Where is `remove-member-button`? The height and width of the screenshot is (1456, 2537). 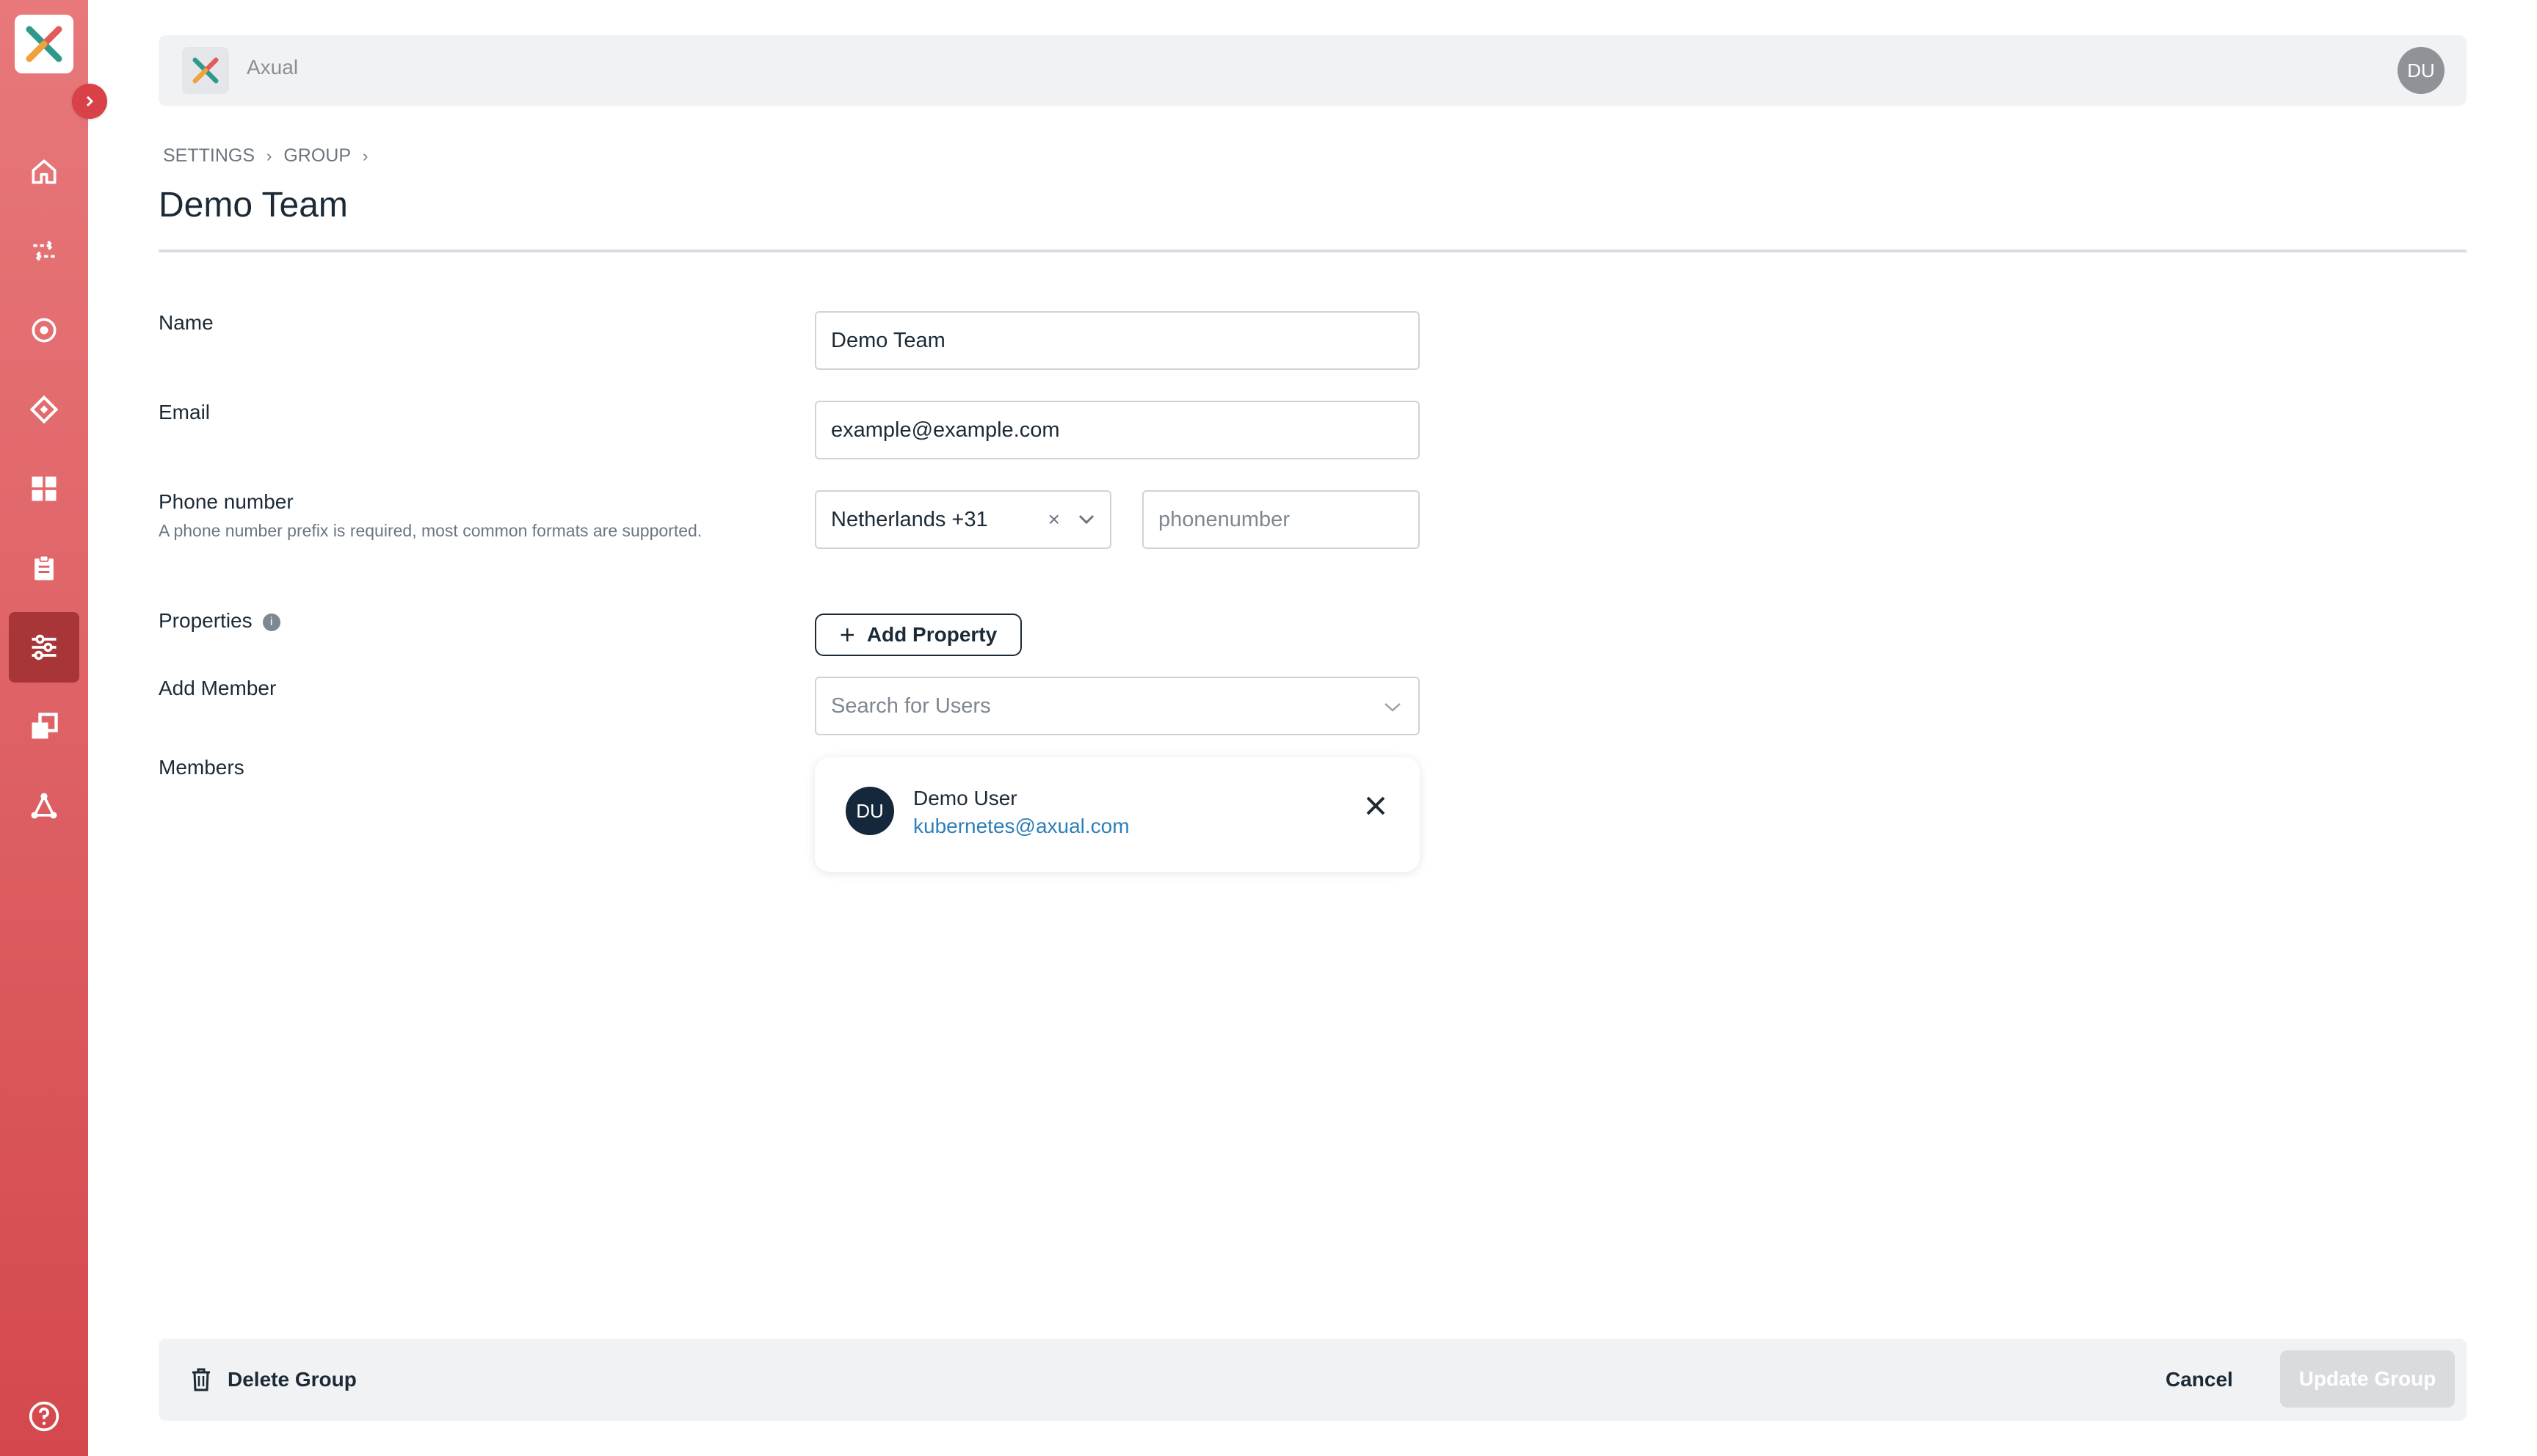
remove-member-button is located at coordinates (1375, 806).